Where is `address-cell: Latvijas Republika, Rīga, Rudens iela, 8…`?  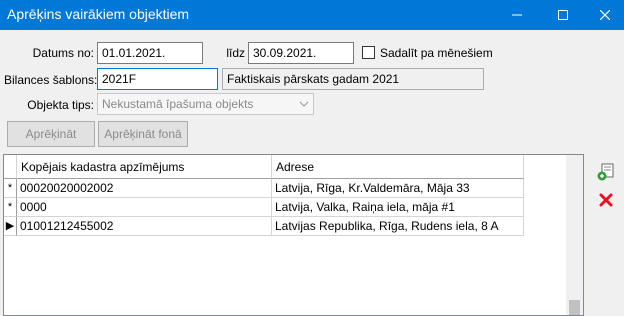
address-cell: Latvijas Republika, Rīga, Rudens iela, 8… is located at coordinates (398, 226).